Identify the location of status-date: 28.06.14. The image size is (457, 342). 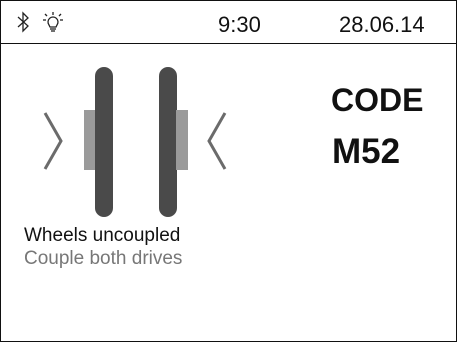
(382, 24).